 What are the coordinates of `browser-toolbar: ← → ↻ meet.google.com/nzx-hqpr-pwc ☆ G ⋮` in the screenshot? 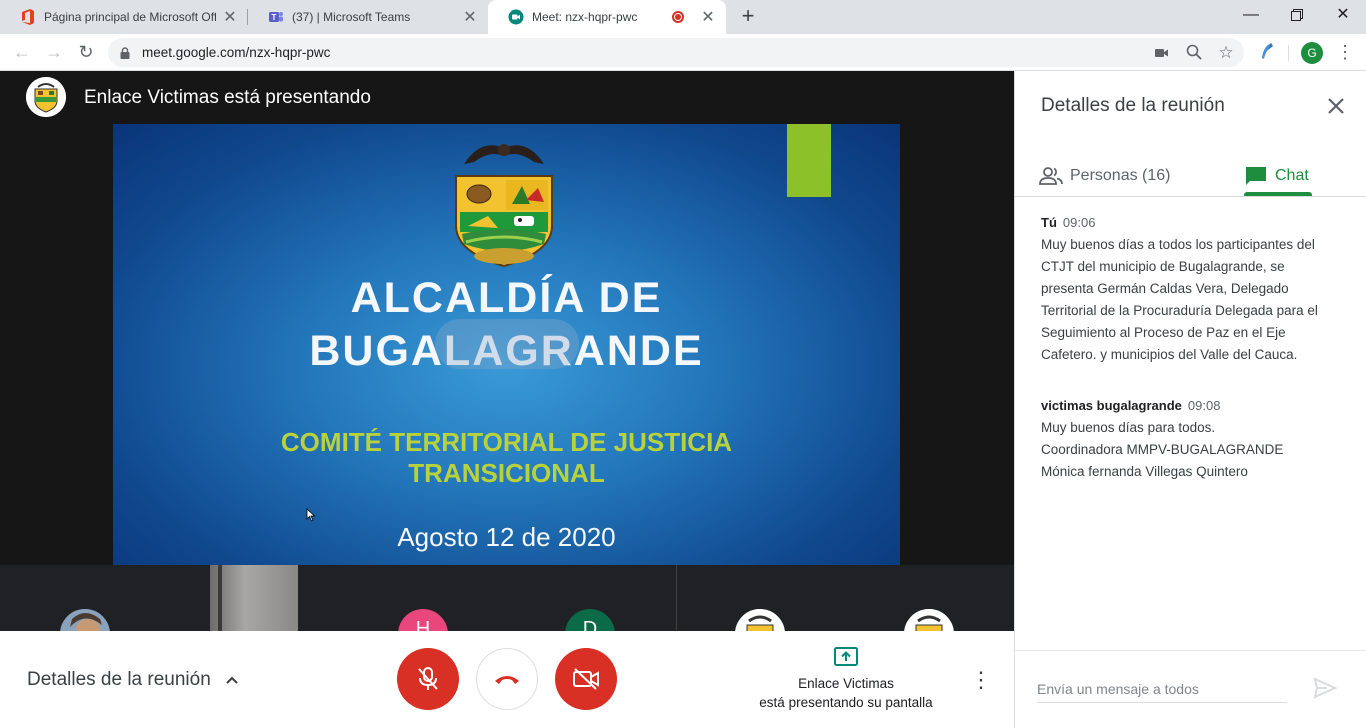 It's located at (683, 52).